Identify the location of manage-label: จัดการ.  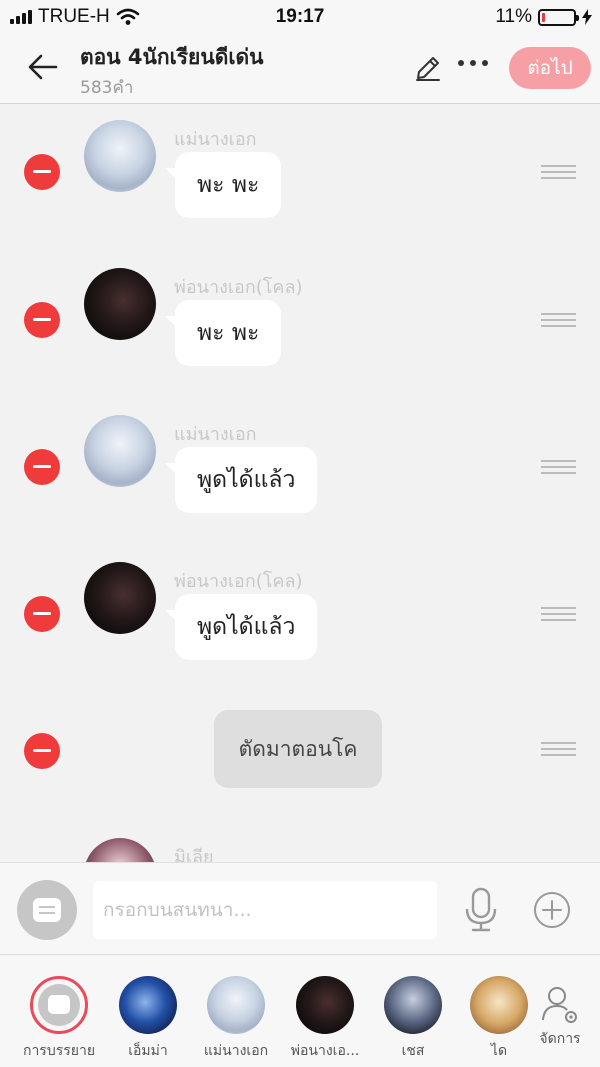
(560, 1039).